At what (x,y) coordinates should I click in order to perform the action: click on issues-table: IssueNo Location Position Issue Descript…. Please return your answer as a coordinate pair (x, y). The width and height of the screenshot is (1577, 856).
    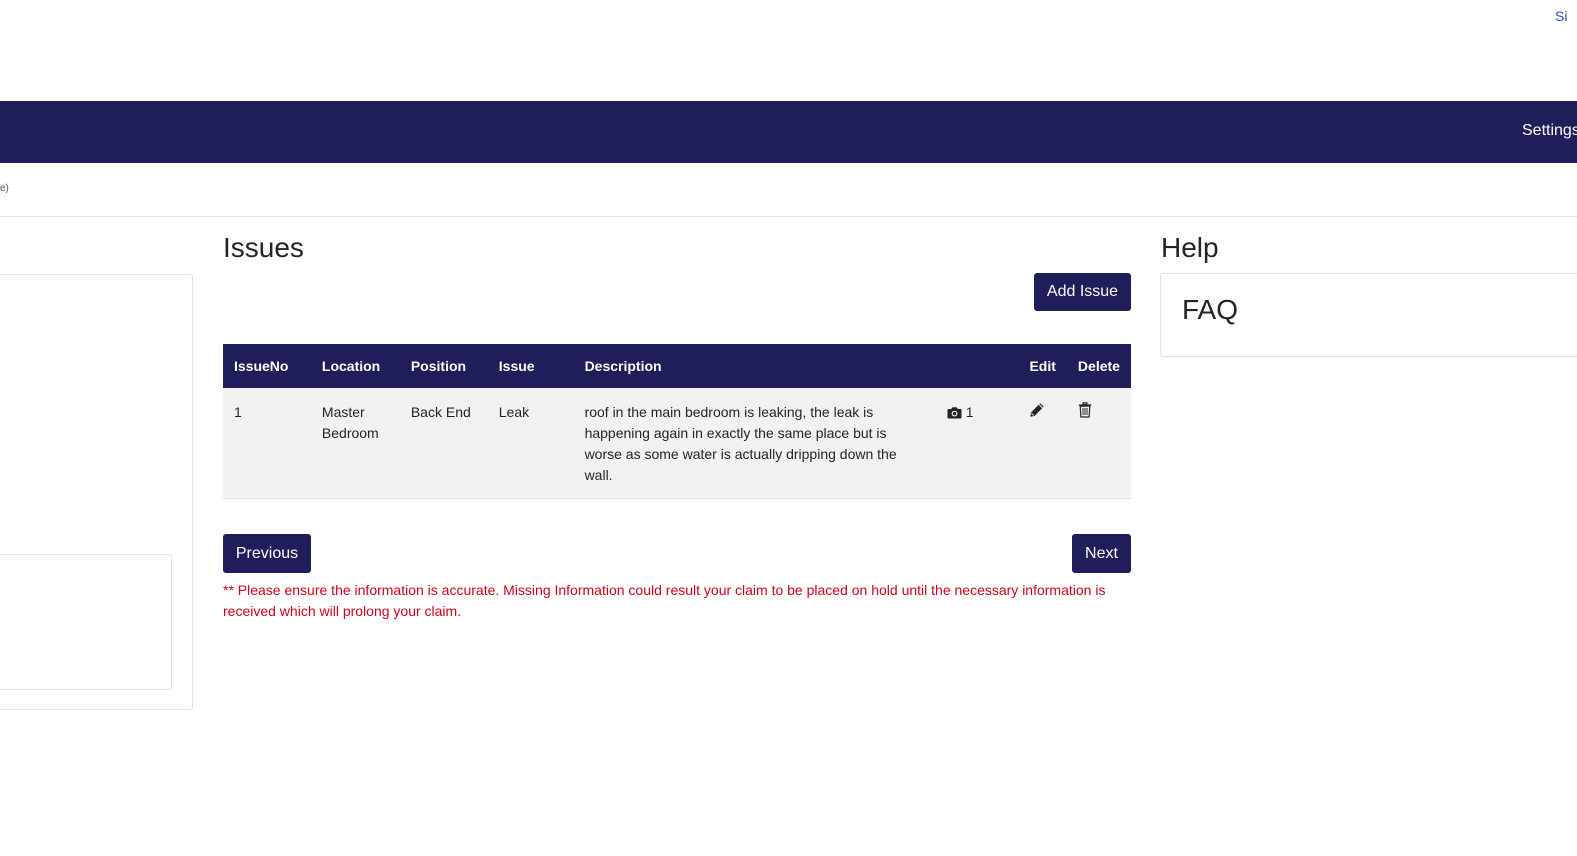
    Looking at the image, I should click on (677, 421).